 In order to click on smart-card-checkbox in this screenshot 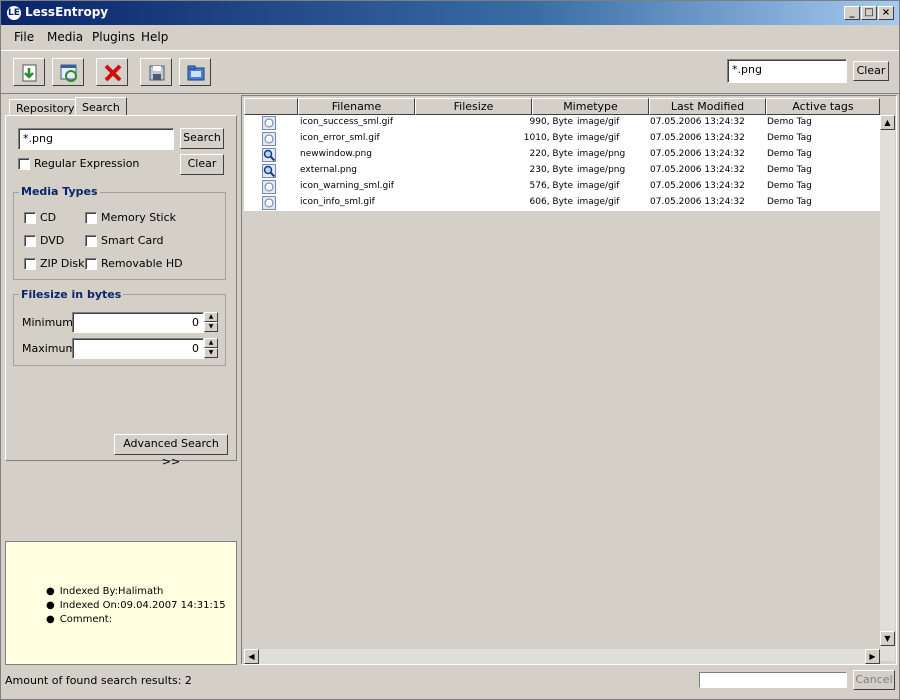, I will do `click(91, 241)`.